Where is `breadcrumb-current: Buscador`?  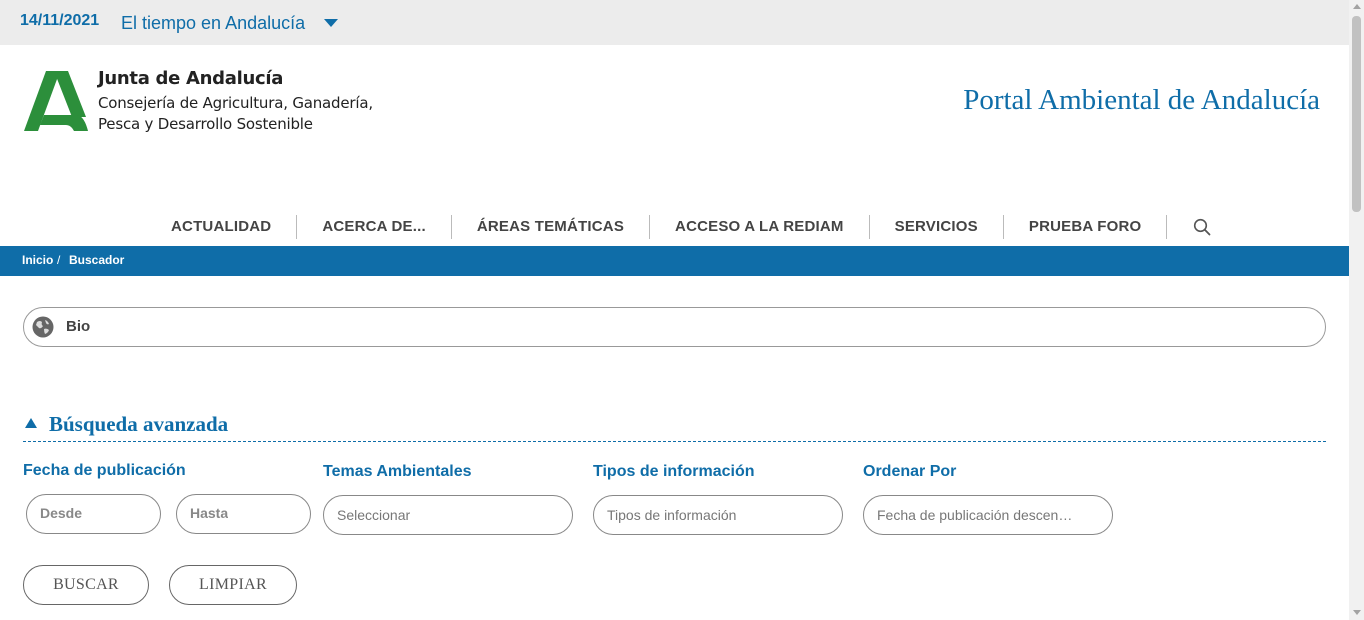 breadcrumb-current: Buscador is located at coordinates (97, 260).